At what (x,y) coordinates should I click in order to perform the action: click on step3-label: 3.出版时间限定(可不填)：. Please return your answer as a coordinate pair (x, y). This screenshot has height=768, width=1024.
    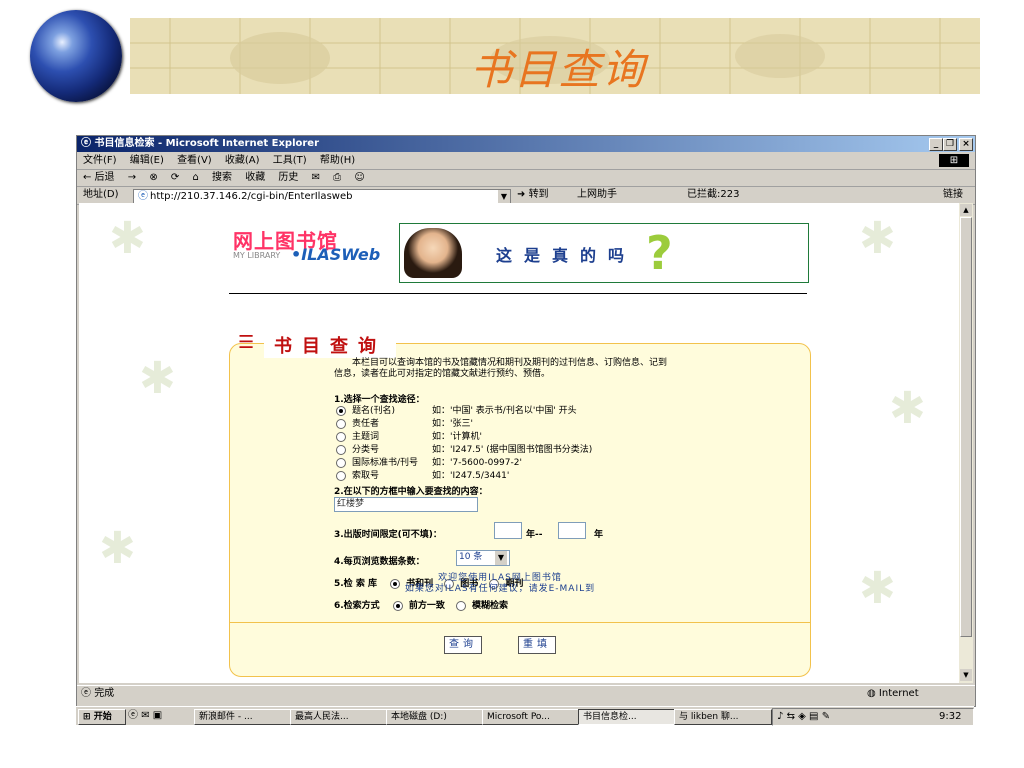
    Looking at the image, I should click on (388, 535).